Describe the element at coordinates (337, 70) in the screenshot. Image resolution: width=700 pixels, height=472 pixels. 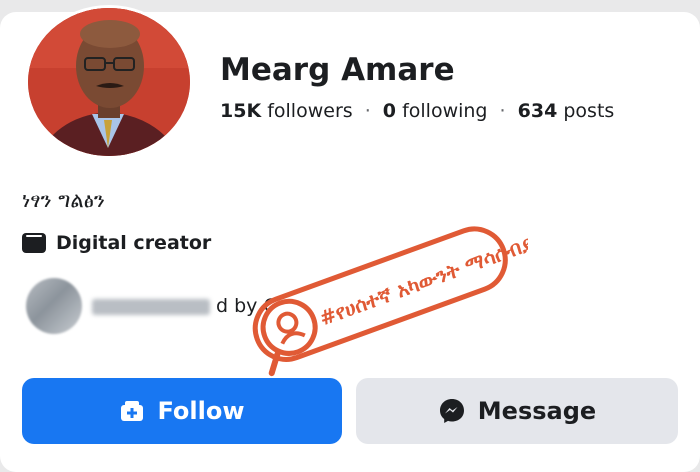
I see `profile-name: Mearg Amare` at that location.